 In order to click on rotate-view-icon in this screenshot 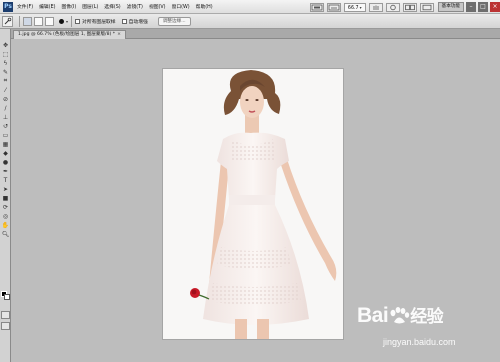, I will do `click(392, 7)`.